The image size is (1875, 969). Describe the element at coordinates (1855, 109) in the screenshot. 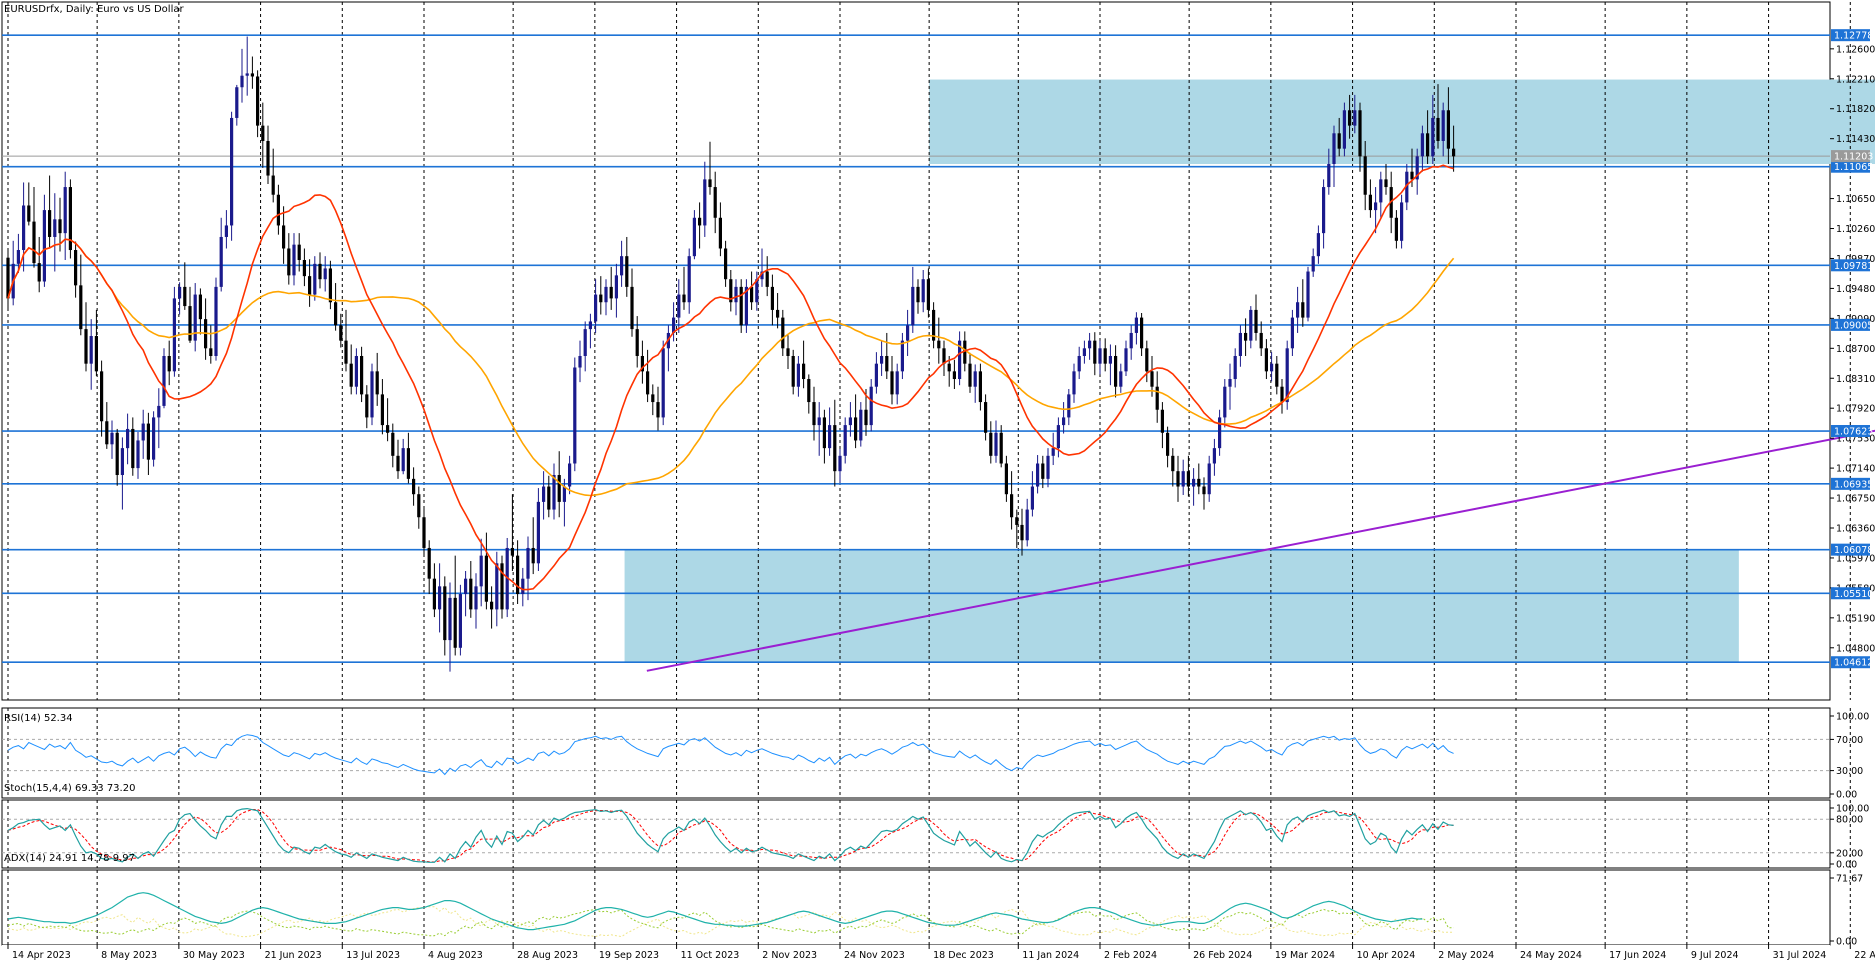

I see `price-tick-label: 1.11820` at that location.